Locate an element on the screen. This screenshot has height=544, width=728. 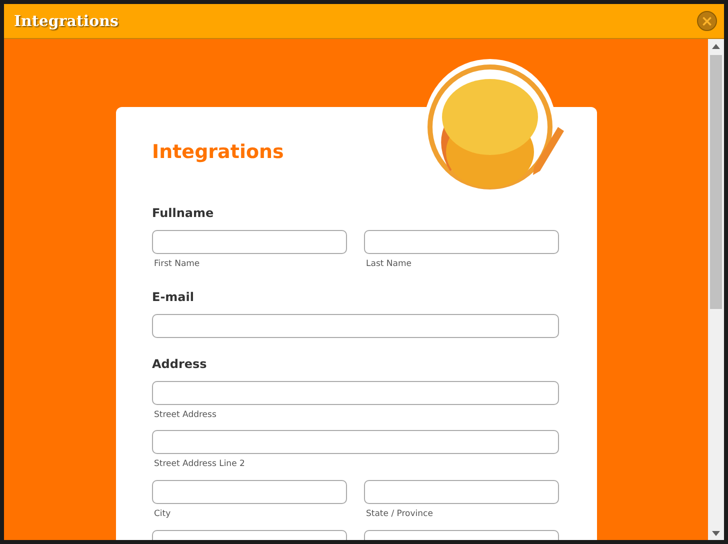
scroll-thumb is located at coordinates (716, 182).